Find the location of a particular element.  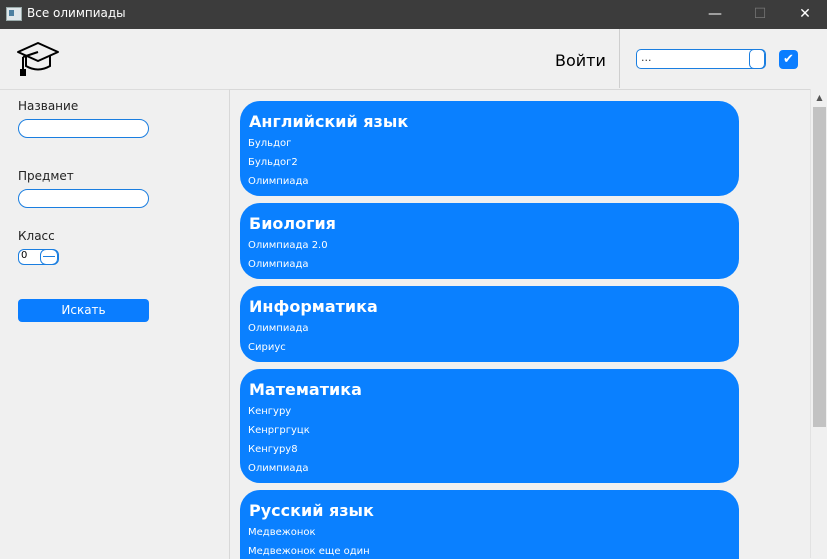

header-divider is located at coordinates (619, 58).